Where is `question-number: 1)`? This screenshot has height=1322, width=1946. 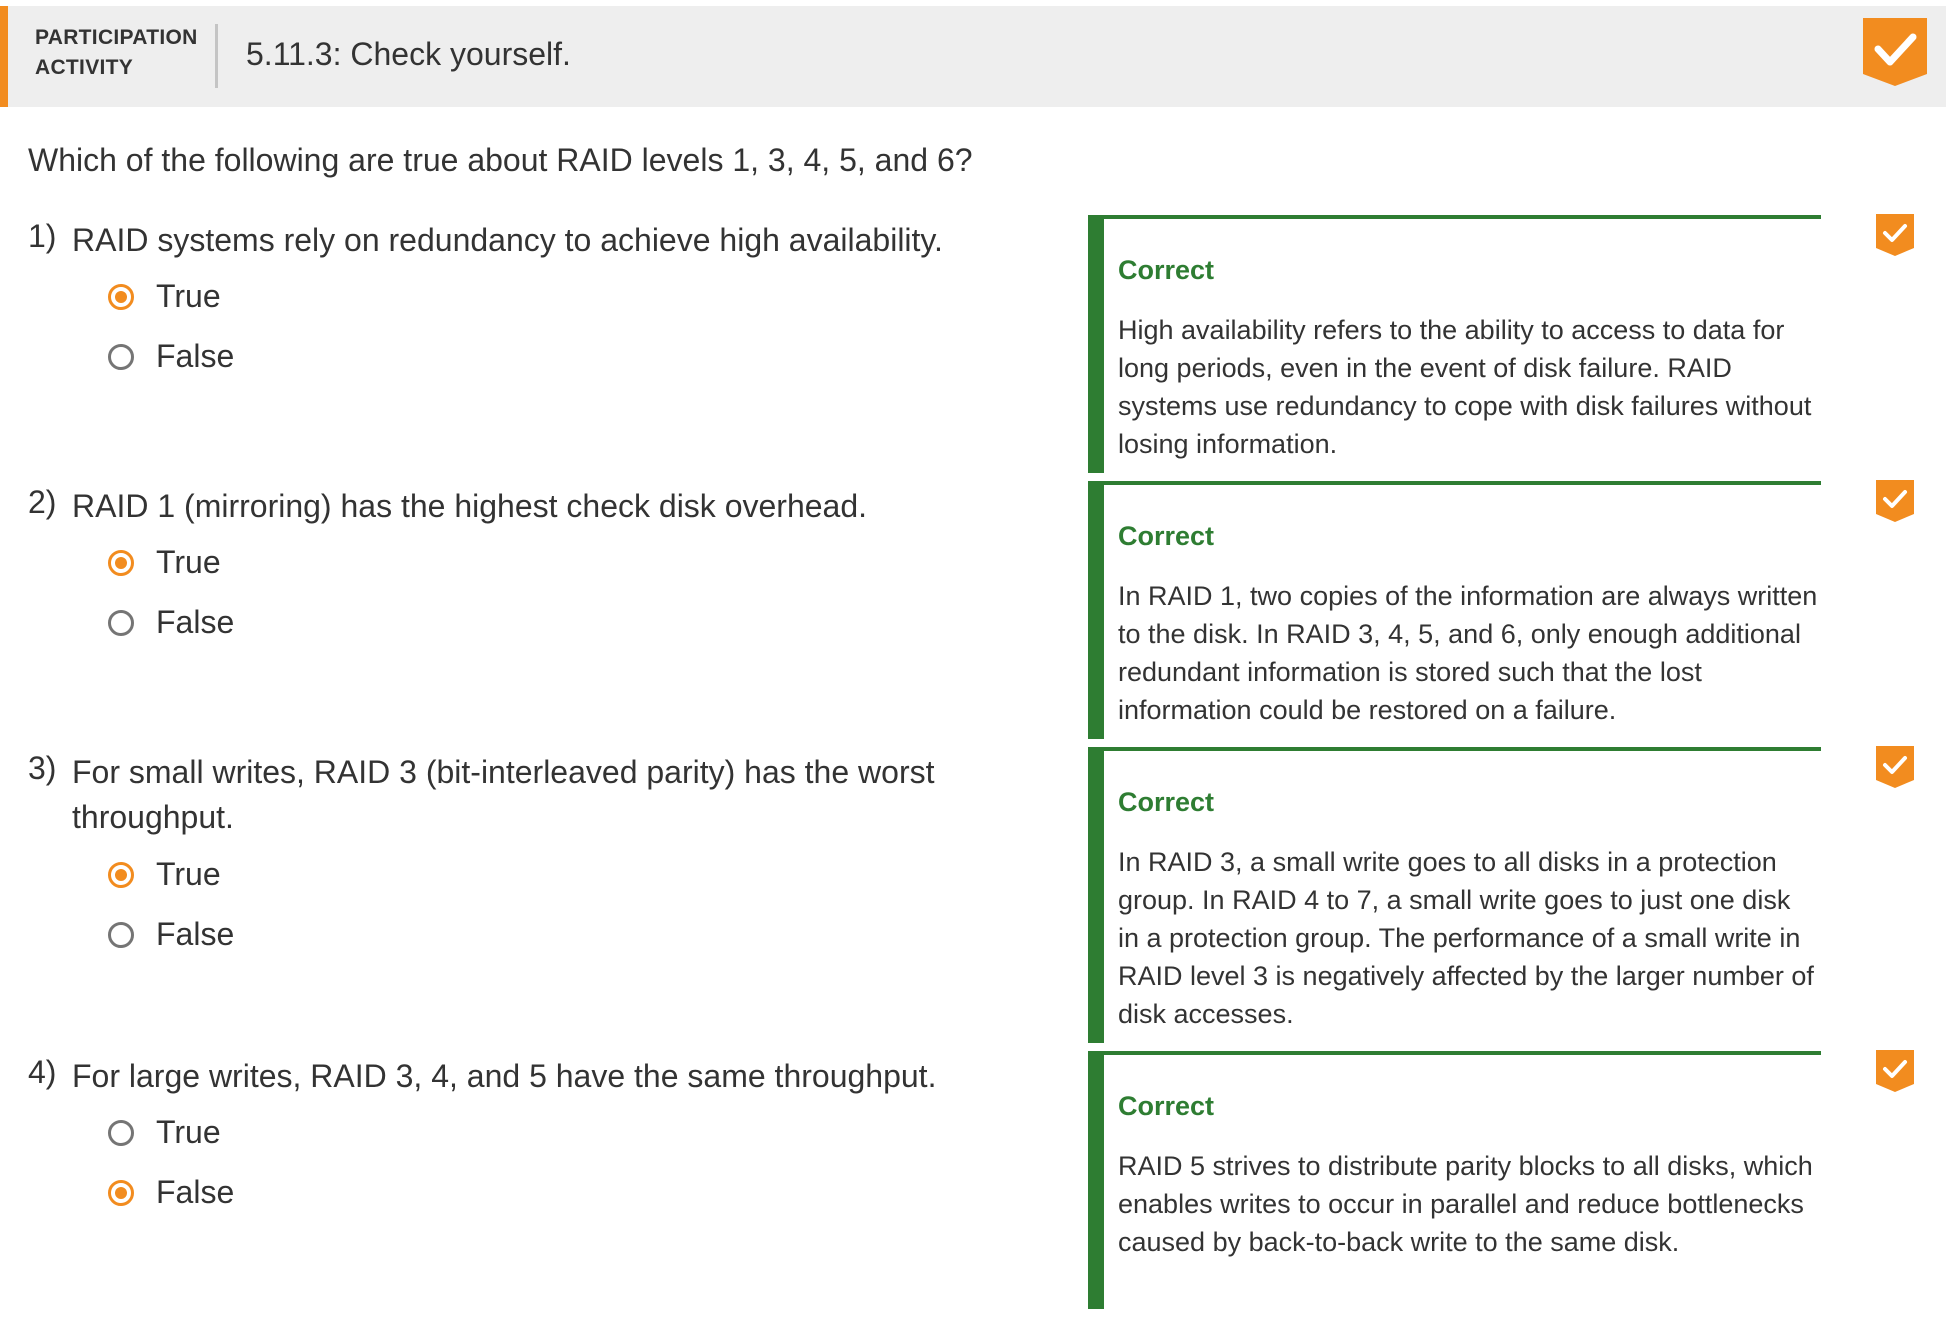
question-number: 1) is located at coordinates (42, 236).